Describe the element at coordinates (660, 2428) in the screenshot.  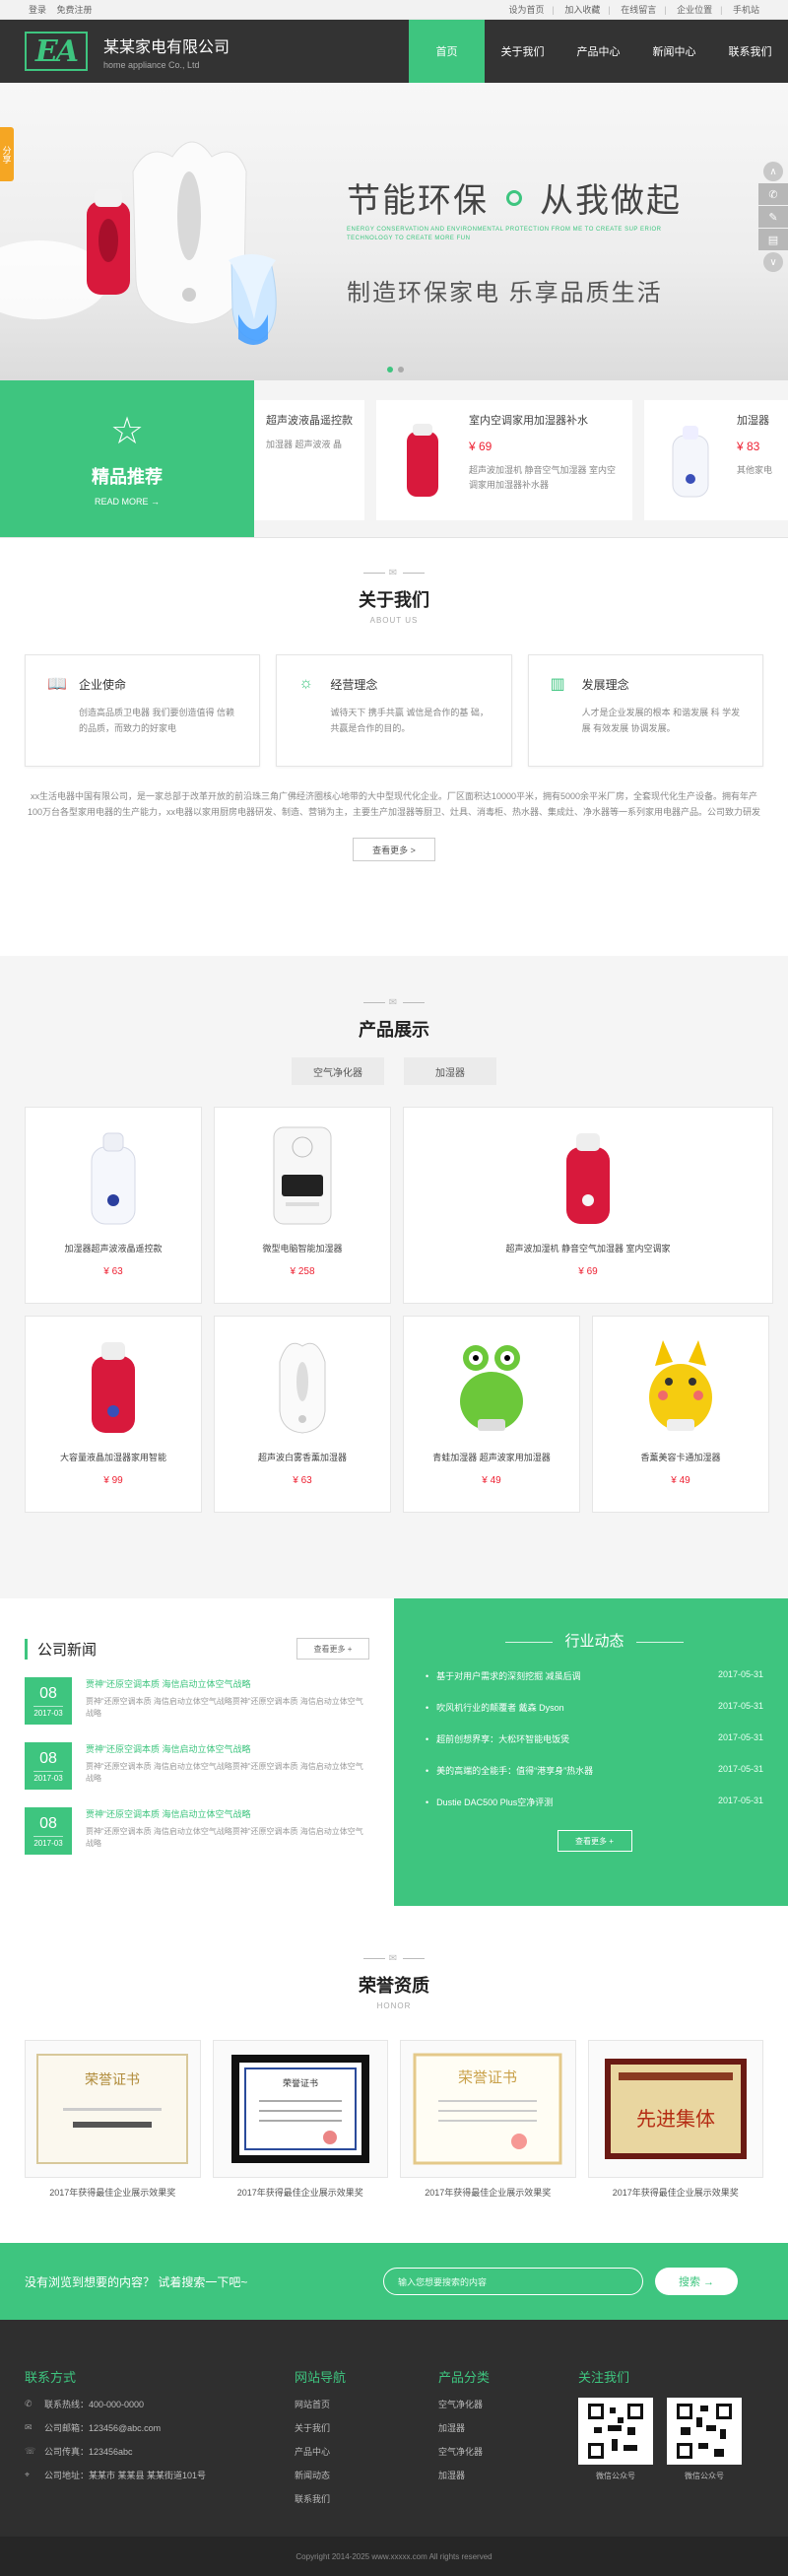
I see `footer-follow: 关注我们 微信公众号 微信公众号` at that location.